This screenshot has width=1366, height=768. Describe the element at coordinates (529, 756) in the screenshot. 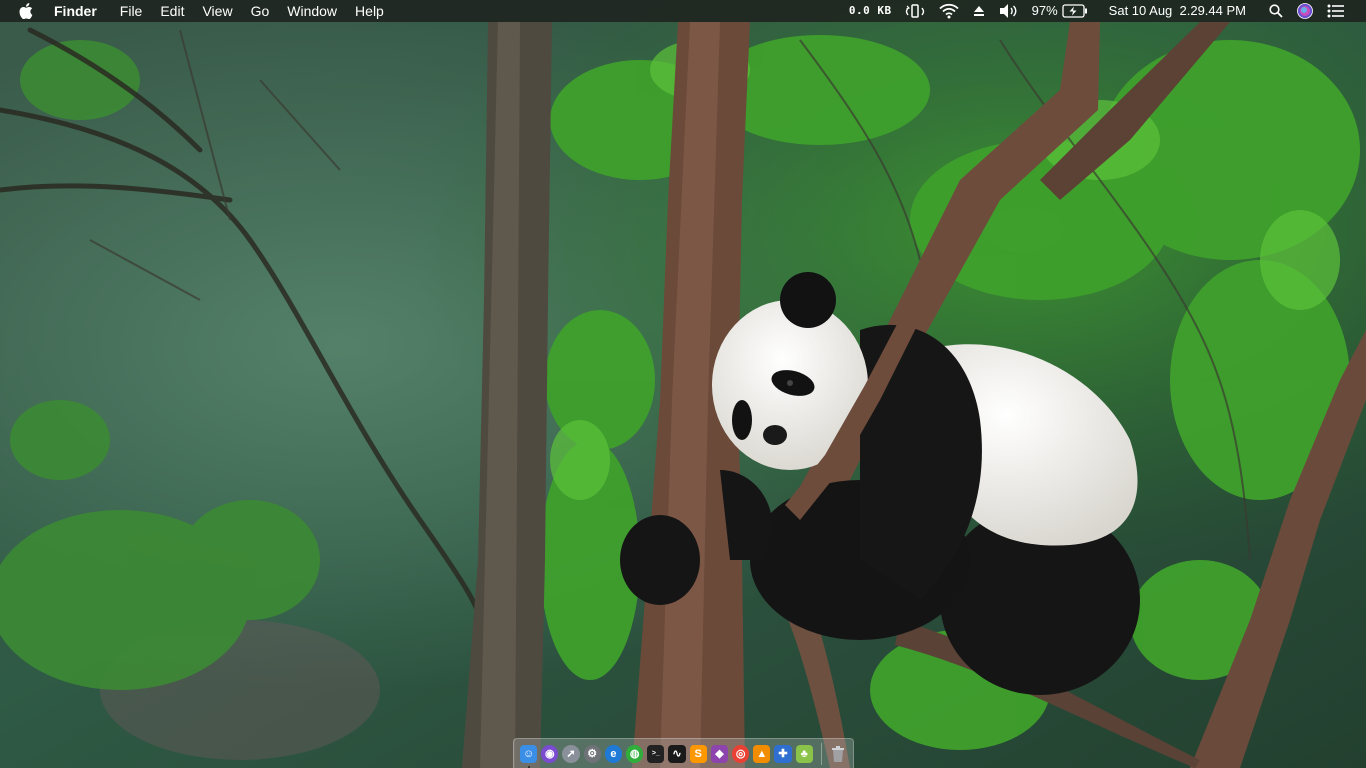

I see `dock-finder-icon: ☺` at that location.